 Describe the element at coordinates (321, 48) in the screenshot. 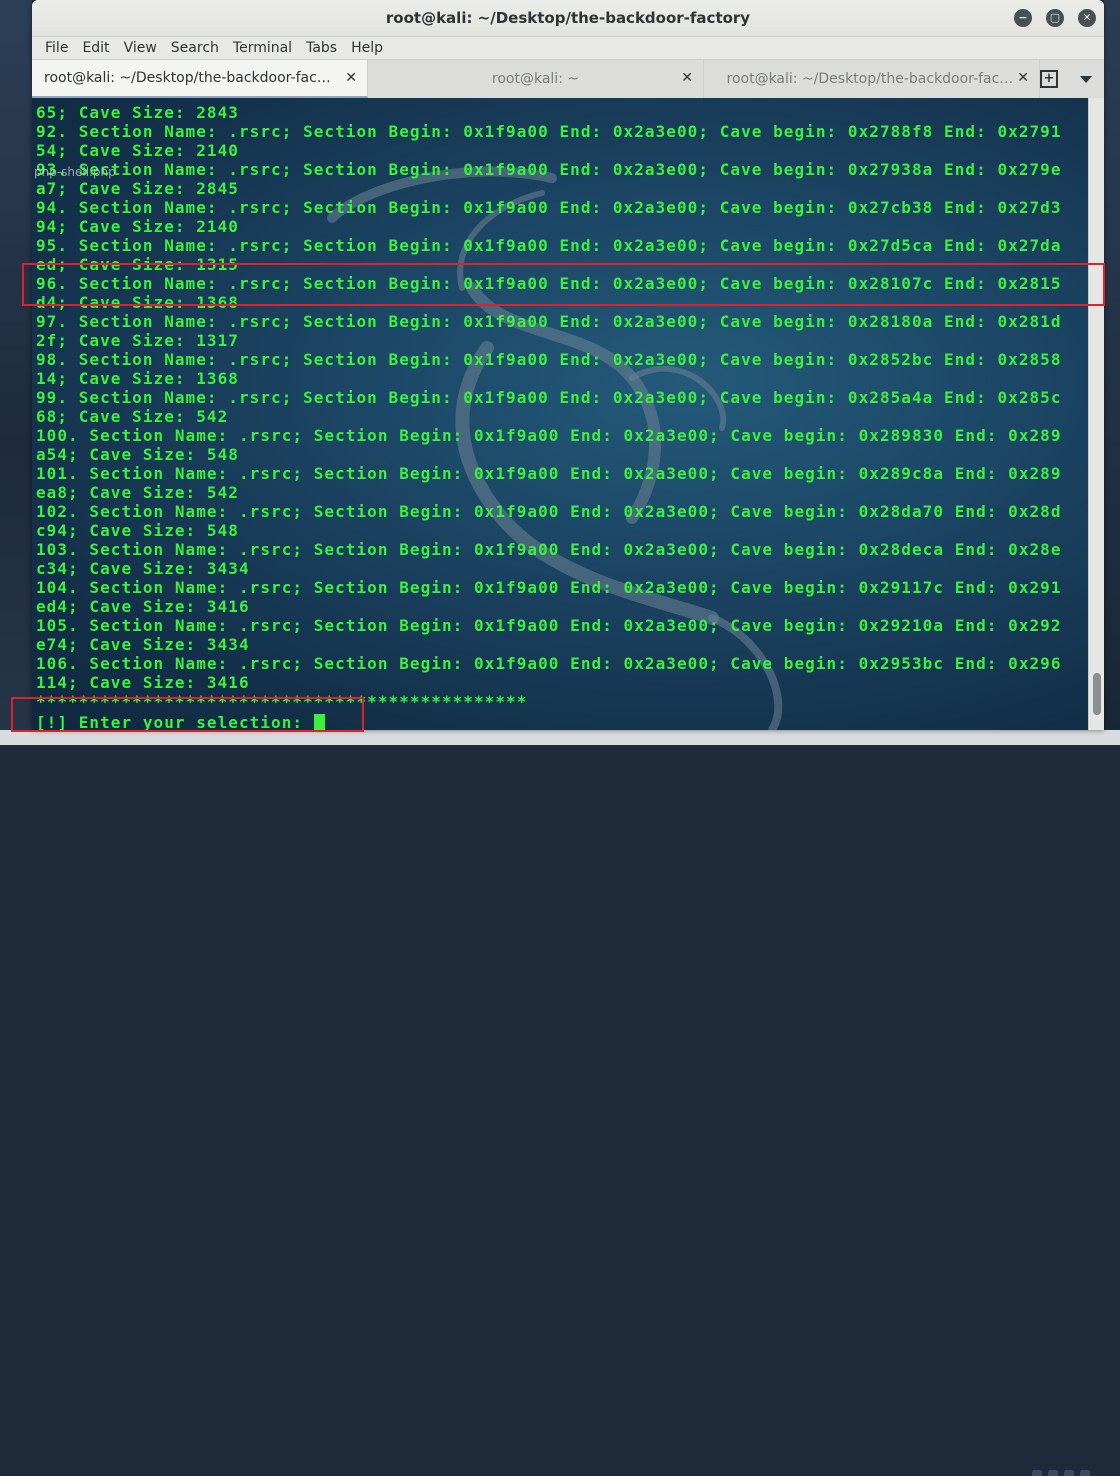

I see `menu-tabs: Tabs` at that location.